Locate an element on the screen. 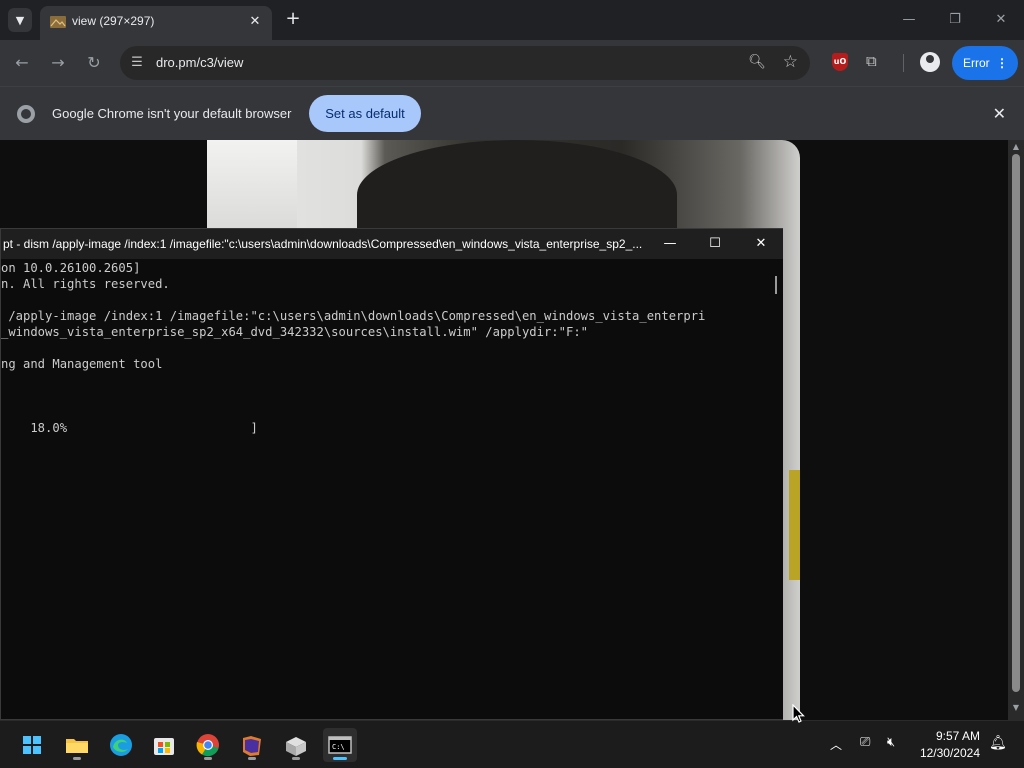  clock-time: 9:57 AM is located at coordinates (945, 736).